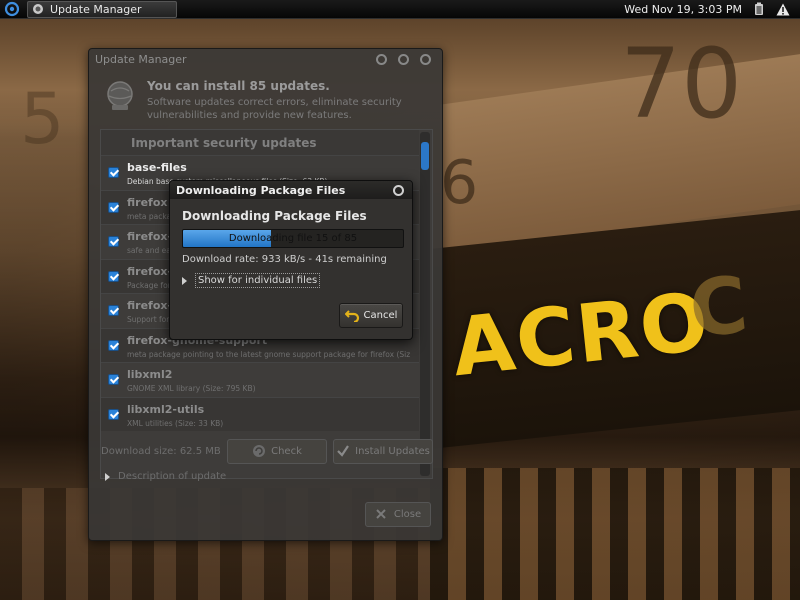 This screenshot has width=800, height=600. What do you see at coordinates (425, 304) in the screenshot?
I see `update-list-scrollbar` at bounding box center [425, 304].